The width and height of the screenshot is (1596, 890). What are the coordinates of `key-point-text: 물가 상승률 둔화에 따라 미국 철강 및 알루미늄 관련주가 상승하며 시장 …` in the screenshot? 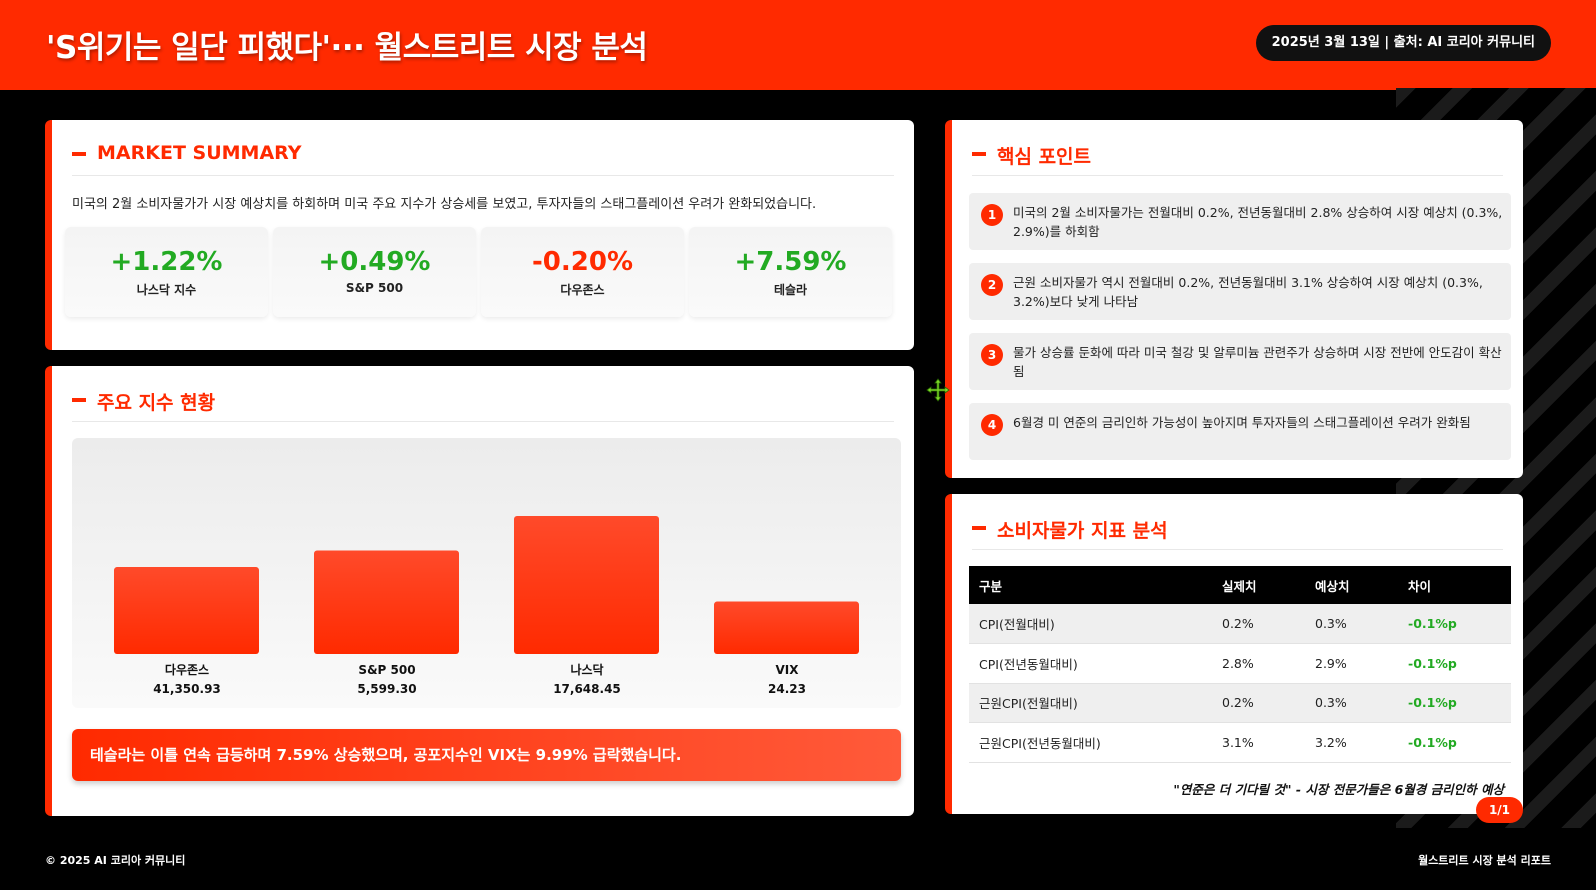 It's located at (1257, 362).